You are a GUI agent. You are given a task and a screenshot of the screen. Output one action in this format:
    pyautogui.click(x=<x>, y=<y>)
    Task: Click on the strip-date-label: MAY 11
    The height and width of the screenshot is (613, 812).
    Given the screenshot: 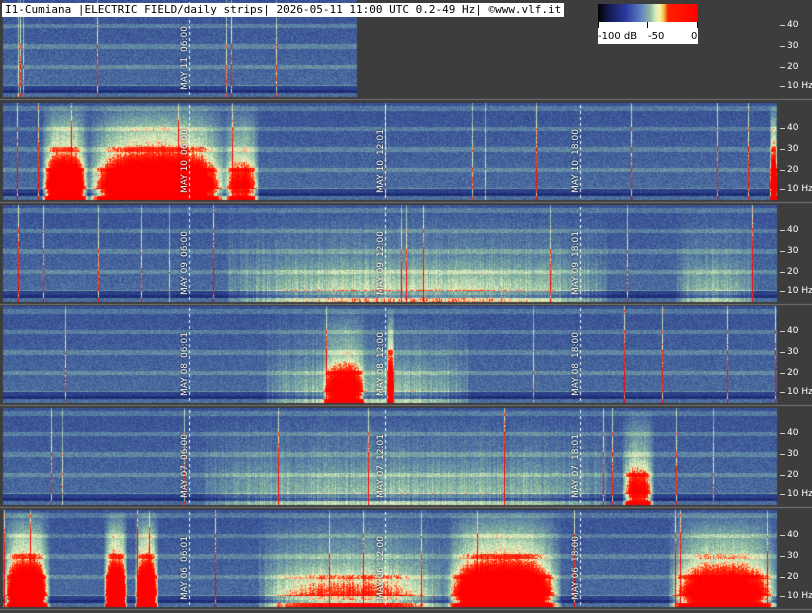 What is the action you would take?
    pyautogui.click(x=185, y=73)
    